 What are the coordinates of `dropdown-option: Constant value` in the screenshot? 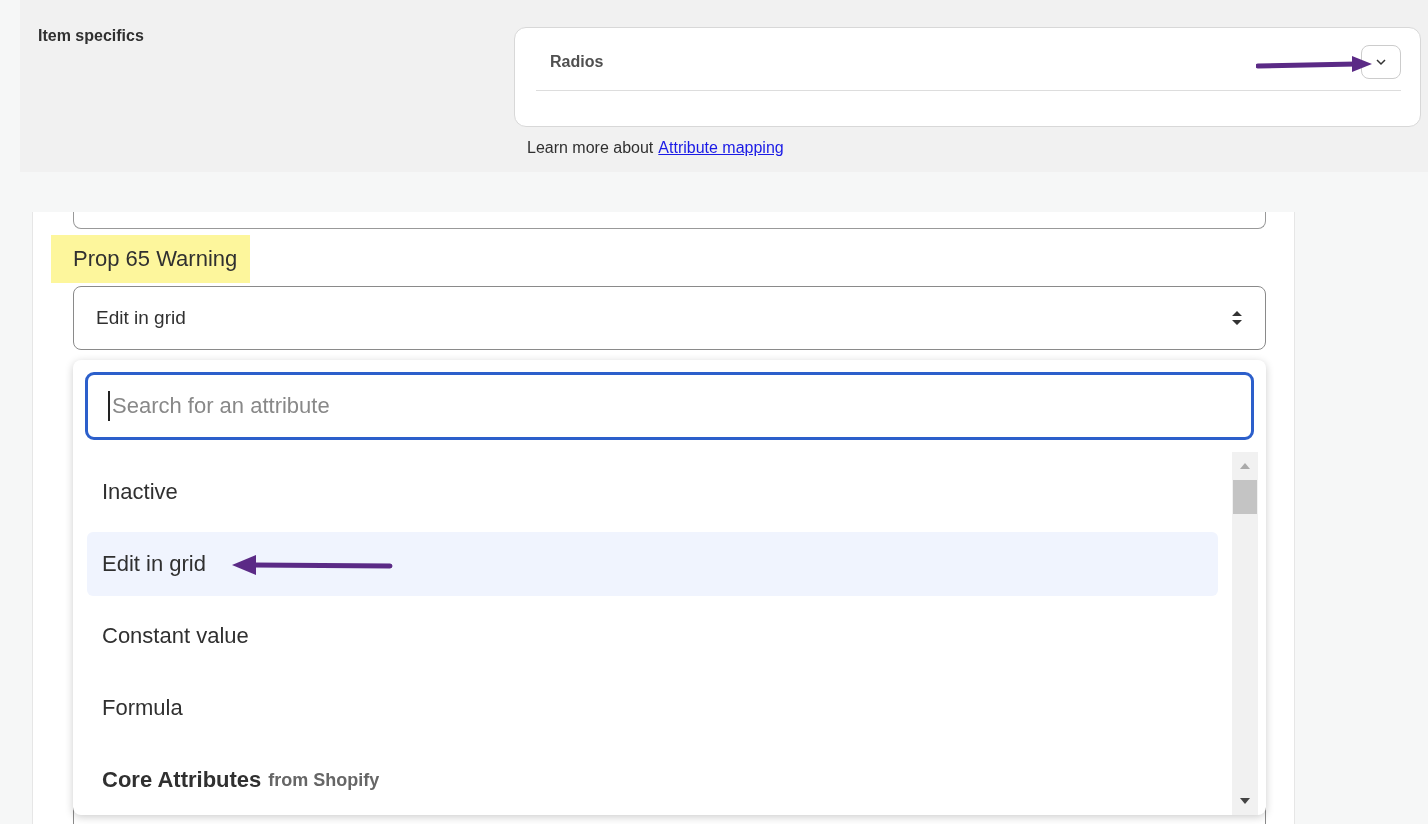 It's located at (652, 636).